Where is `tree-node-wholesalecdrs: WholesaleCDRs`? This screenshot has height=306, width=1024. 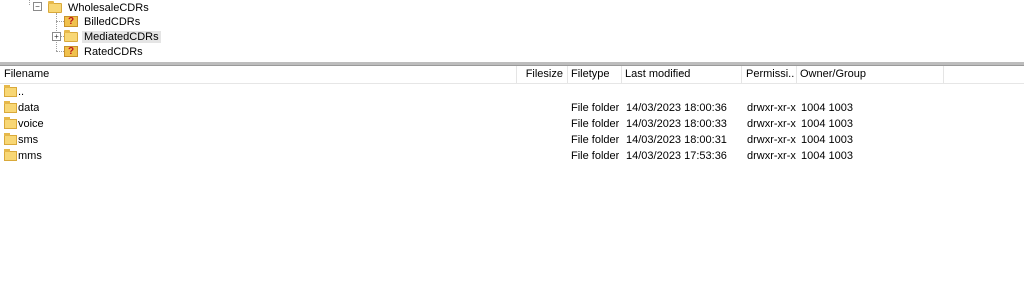 tree-node-wholesalecdrs: WholesaleCDRs is located at coordinates (99, 7).